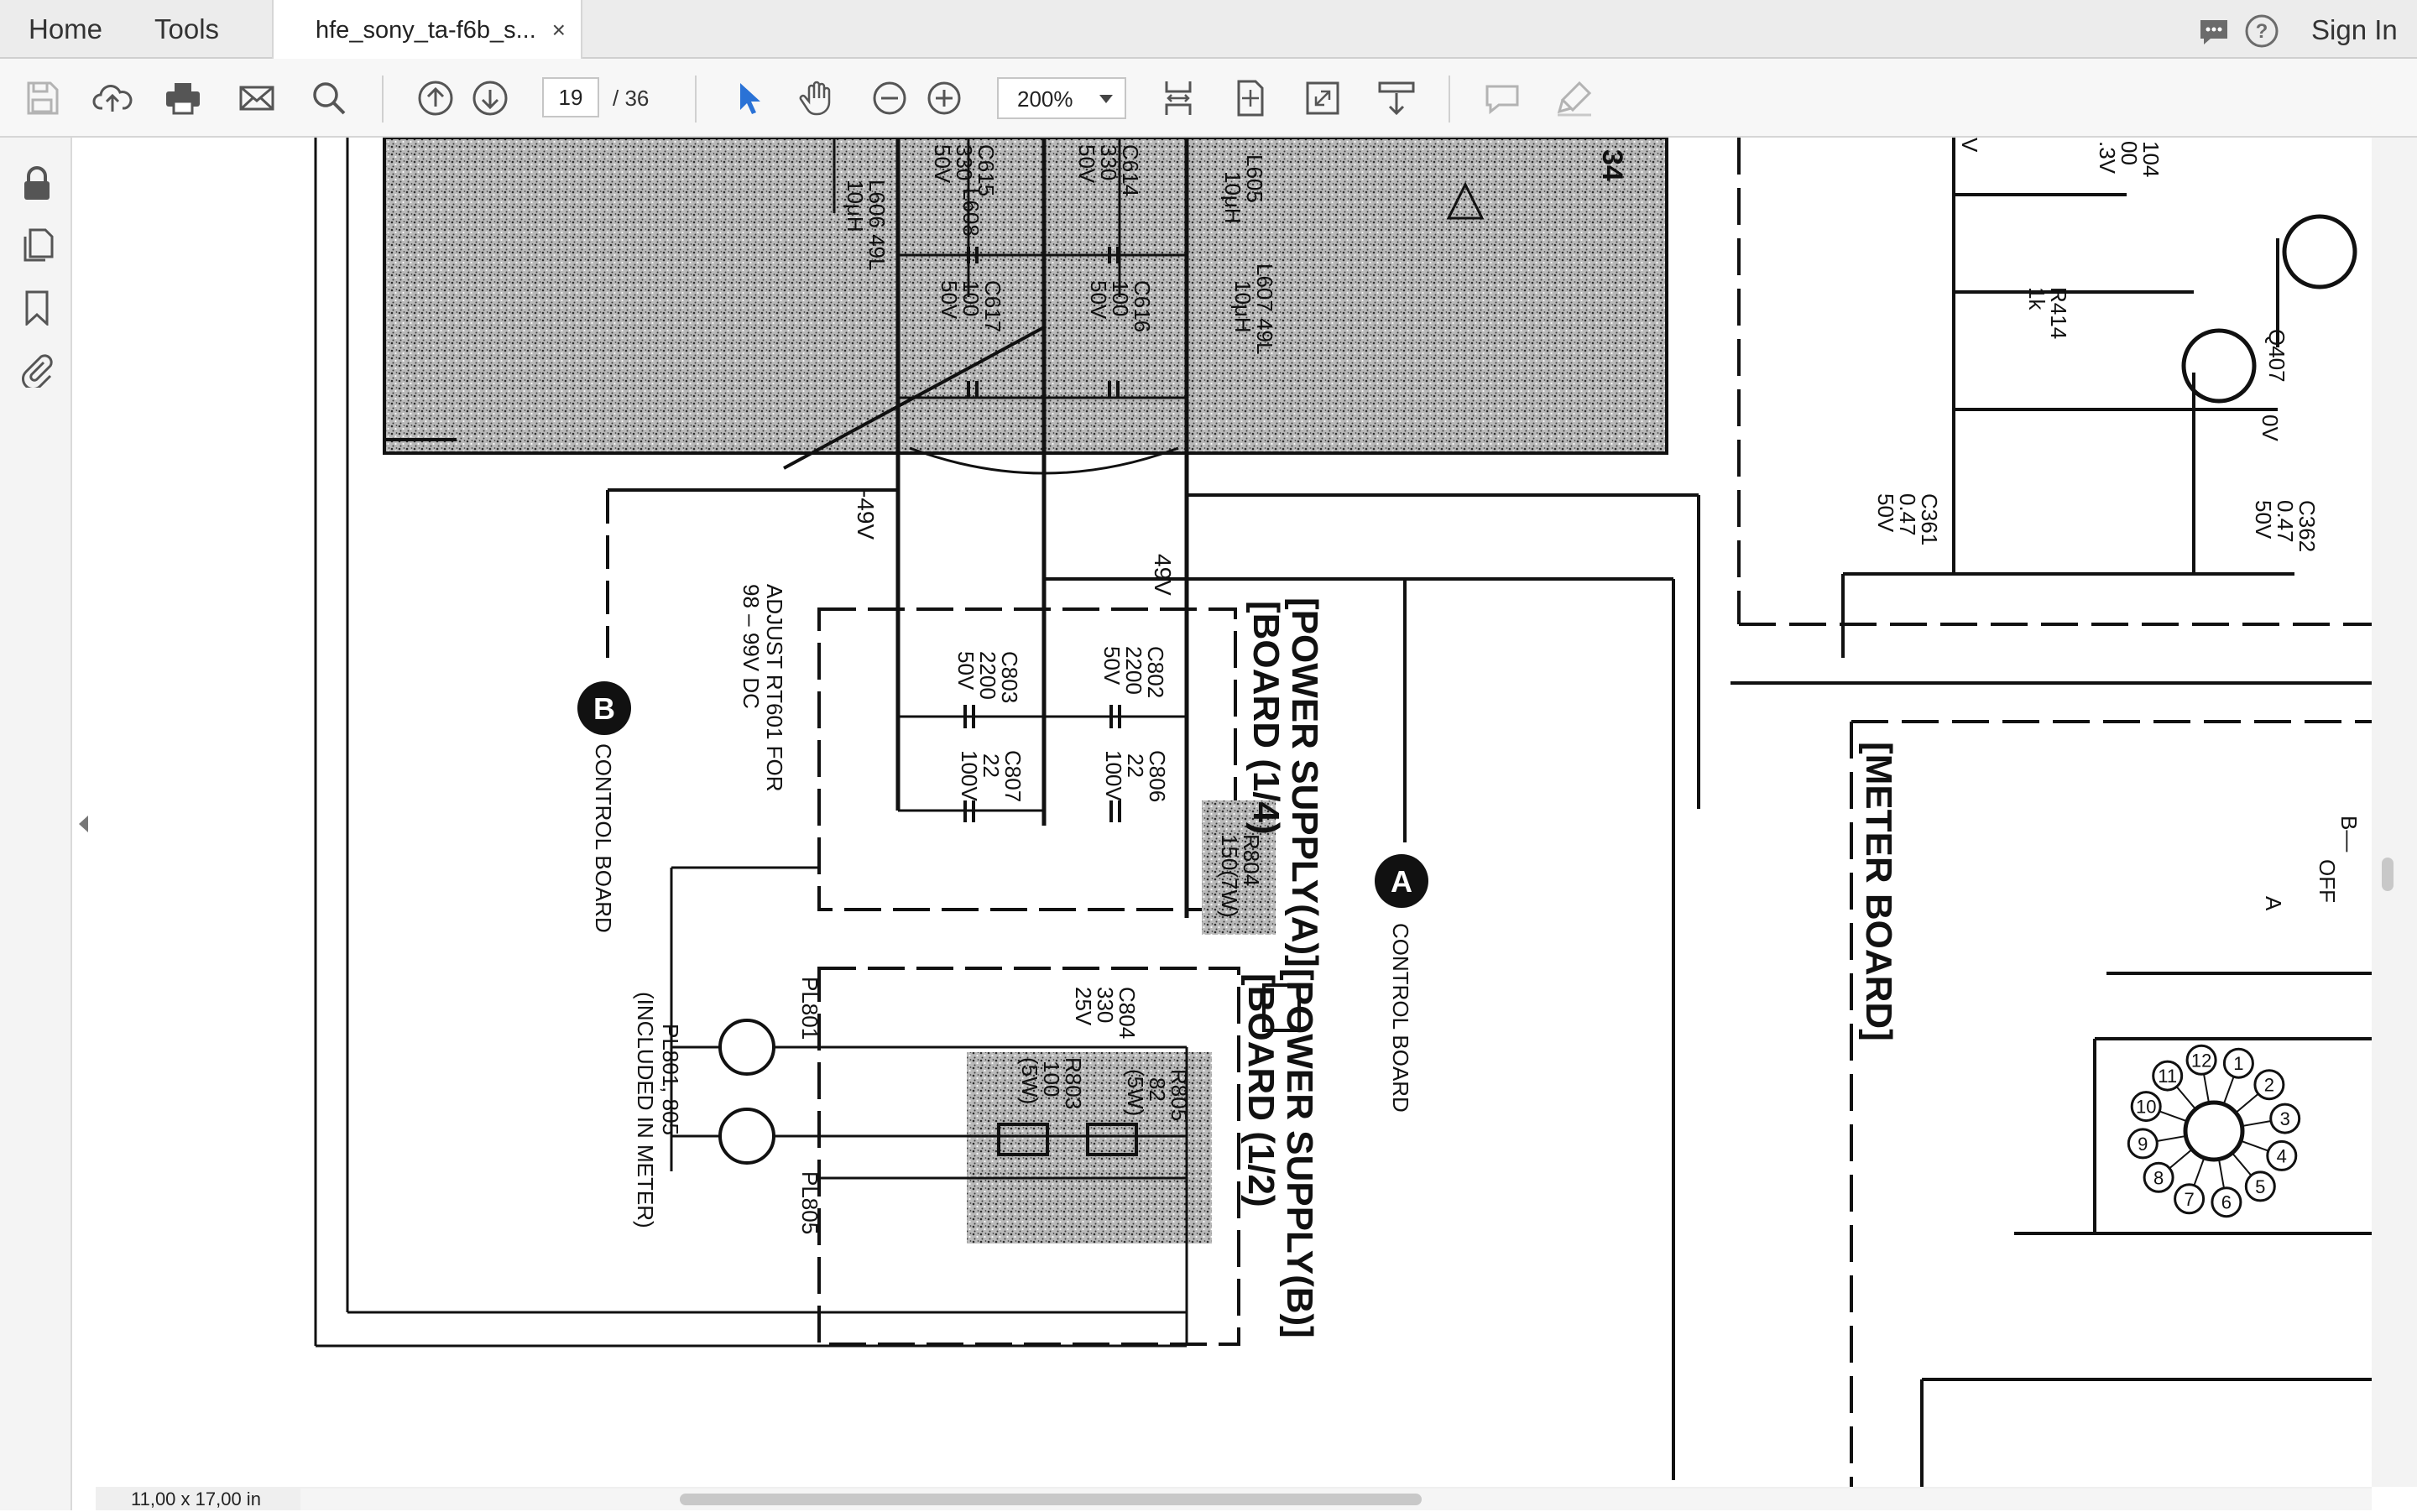 The image size is (2417, 1512). I want to click on label-adjust-line2: 98 – 99V DC, so click(751, 646).